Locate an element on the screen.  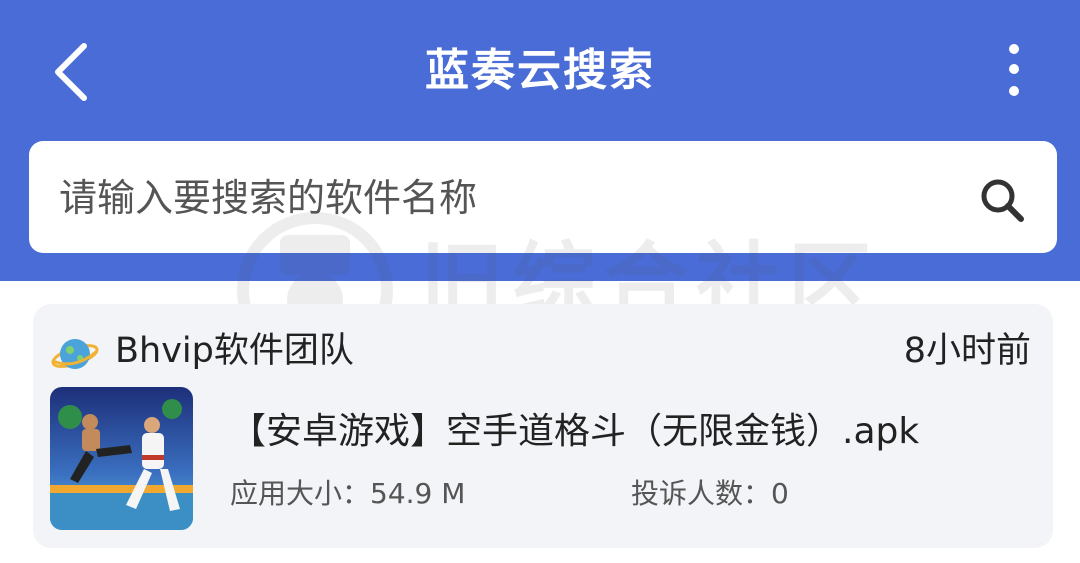
search-button is located at coordinates (1002, 200).